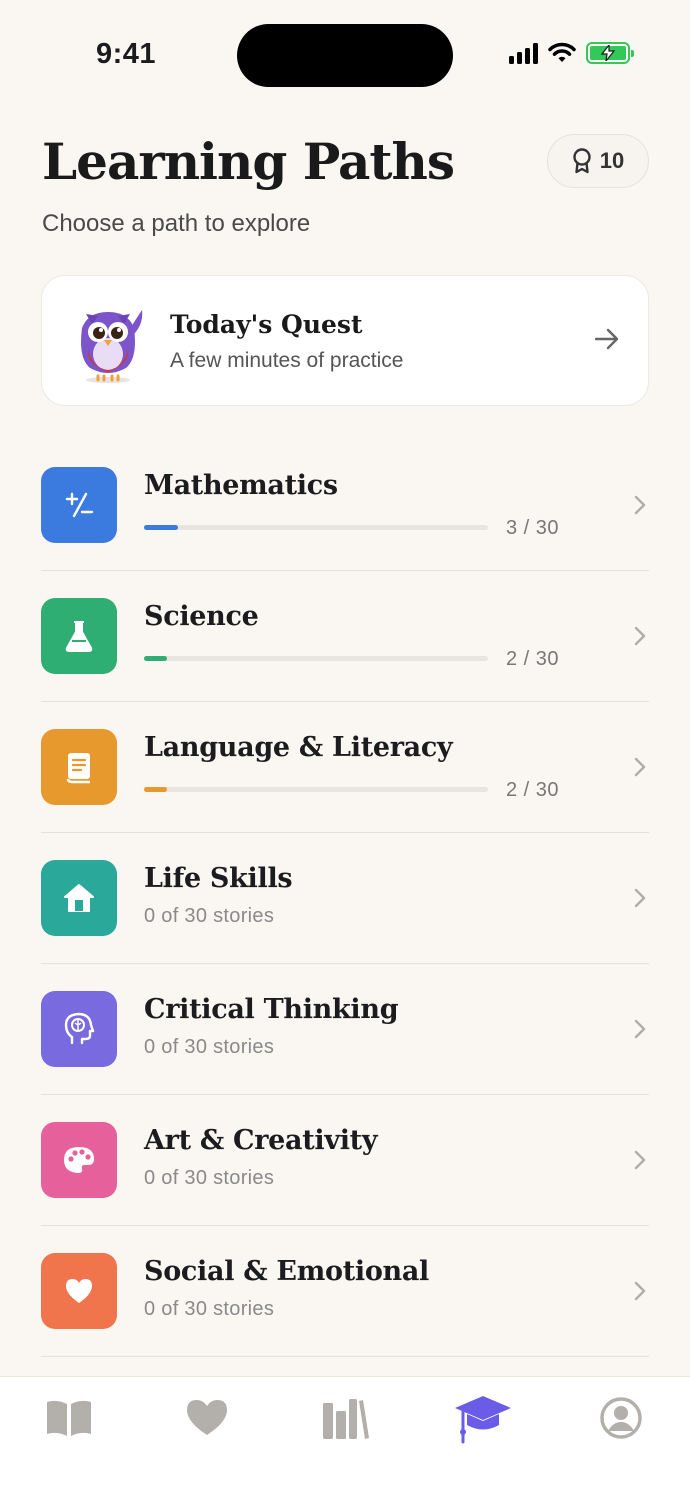 This screenshot has width=690, height=1500. What do you see at coordinates (582, 161) in the screenshot?
I see `award-ribbon-icon` at bounding box center [582, 161].